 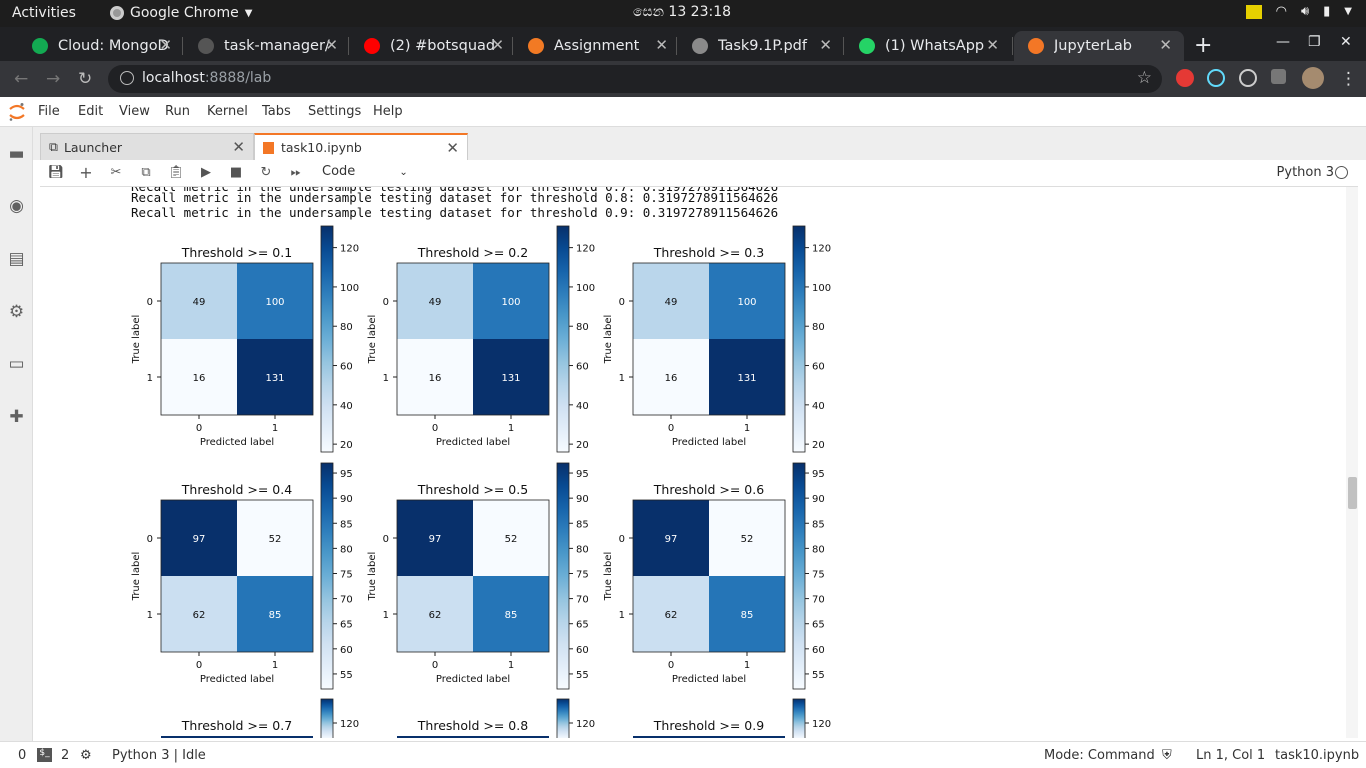 I want to click on file-browser-icon: ▬, so click(x=16, y=154).